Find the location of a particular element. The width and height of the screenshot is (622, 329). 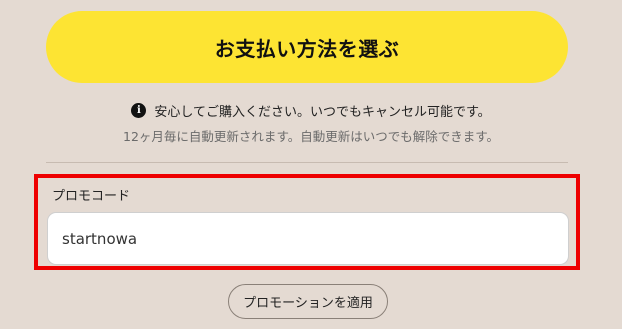

apply-promotion-button: プロモーションを適用 is located at coordinates (308, 301).